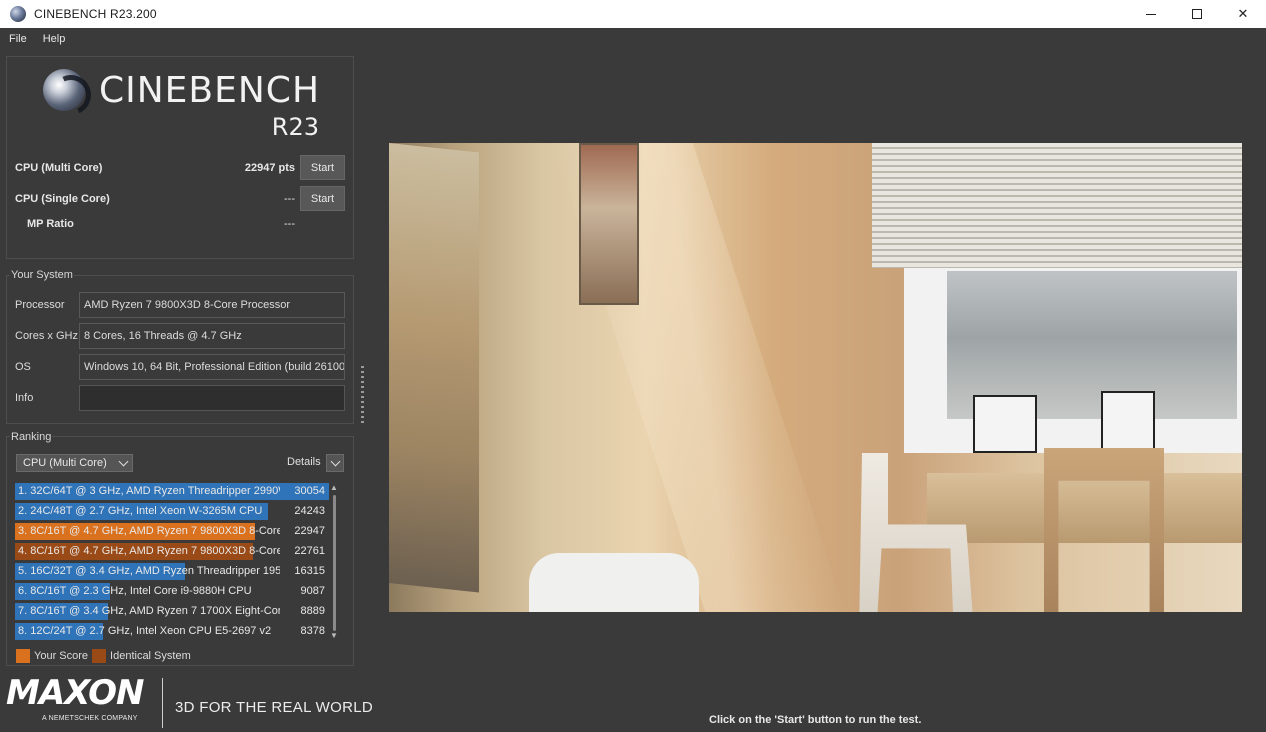 This screenshot has height=732, width=1266. I want to click on mp-ratio-value: ---, so click(289, 224).